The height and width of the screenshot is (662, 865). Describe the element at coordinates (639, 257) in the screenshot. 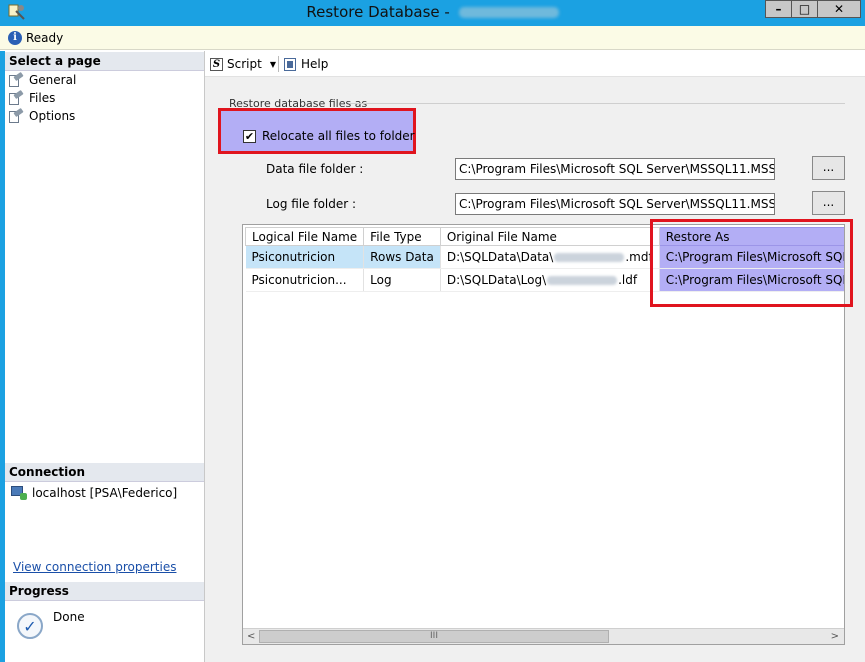

I see `original-path-suffix: .mdf` at that location.